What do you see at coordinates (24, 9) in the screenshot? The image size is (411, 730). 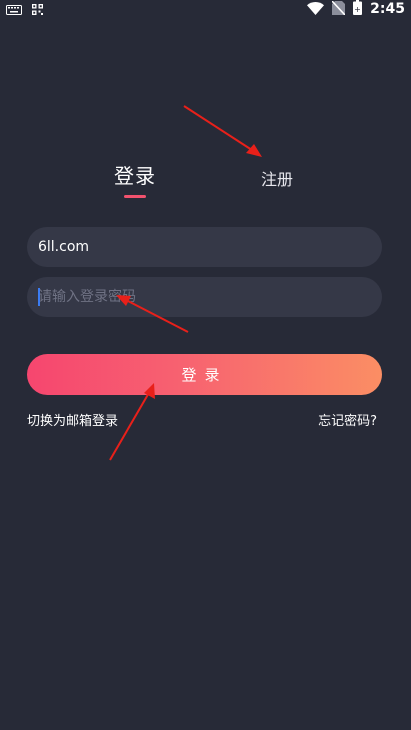 I see `status-left` at bounding box center [24, 9].